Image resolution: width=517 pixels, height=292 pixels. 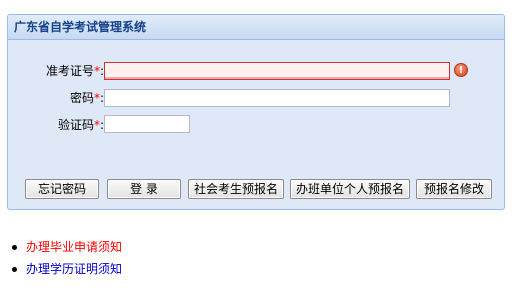 I want to click on password-row: 密码*:, so click(x=56, y=98).